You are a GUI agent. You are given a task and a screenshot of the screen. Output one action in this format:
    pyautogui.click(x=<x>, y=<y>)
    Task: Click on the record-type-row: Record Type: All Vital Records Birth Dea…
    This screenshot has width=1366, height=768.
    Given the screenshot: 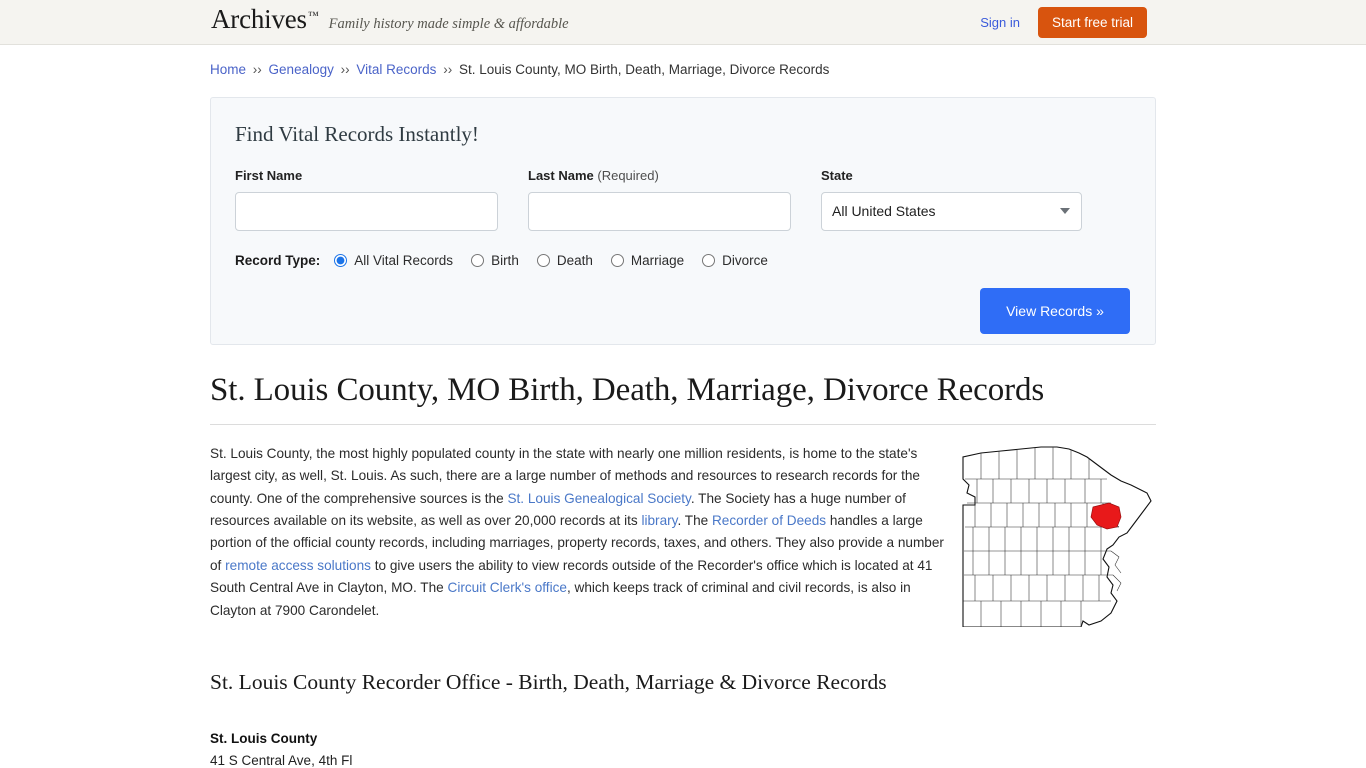 What is the action you would take?
    pyautogui.click(x=683, y=260)
    